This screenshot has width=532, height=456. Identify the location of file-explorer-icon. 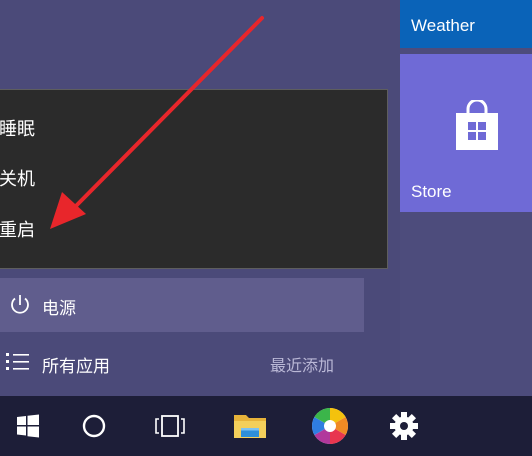
(250, 426).